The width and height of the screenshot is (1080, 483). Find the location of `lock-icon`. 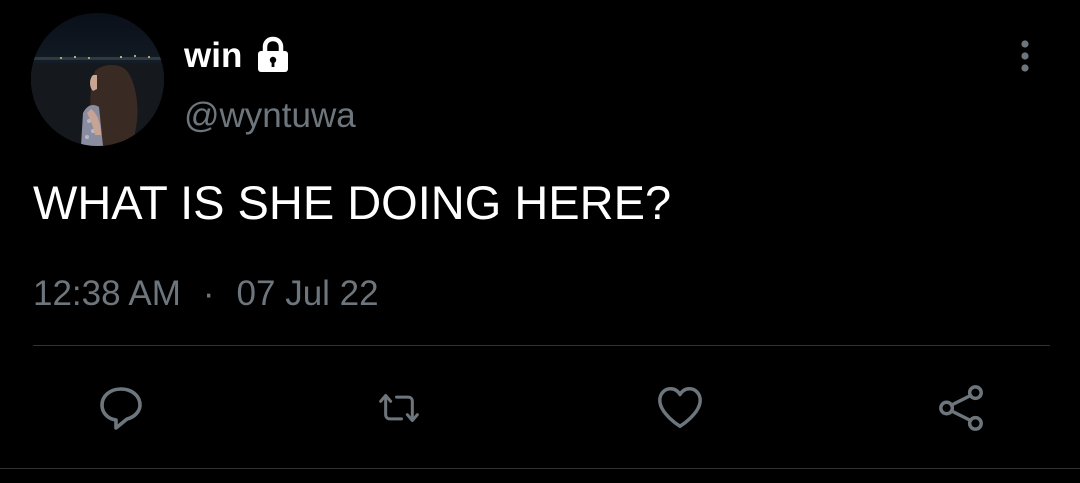

lock-icon is located at coordinates (273, 55).